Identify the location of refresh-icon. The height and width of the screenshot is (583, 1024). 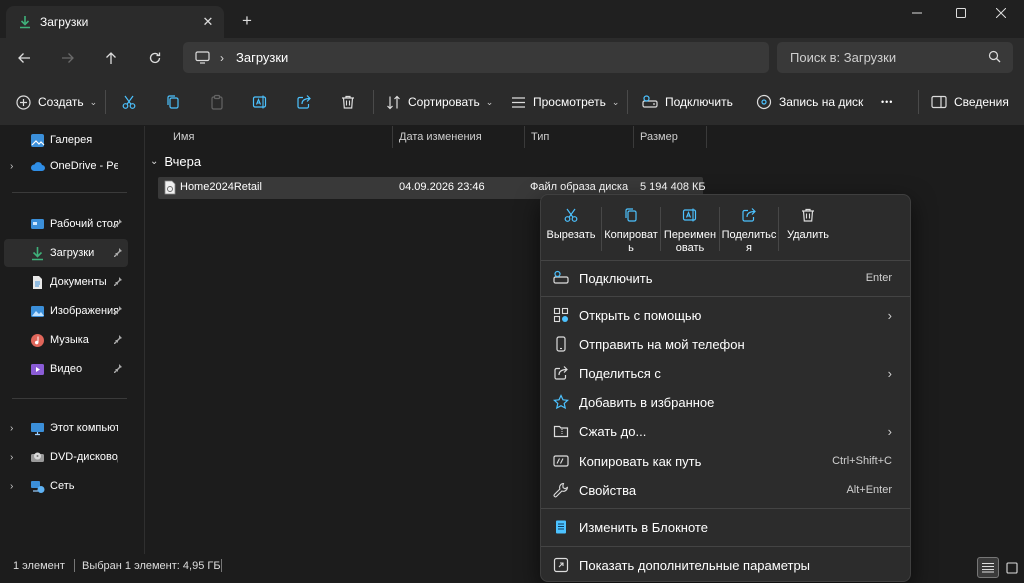
(155, 58).